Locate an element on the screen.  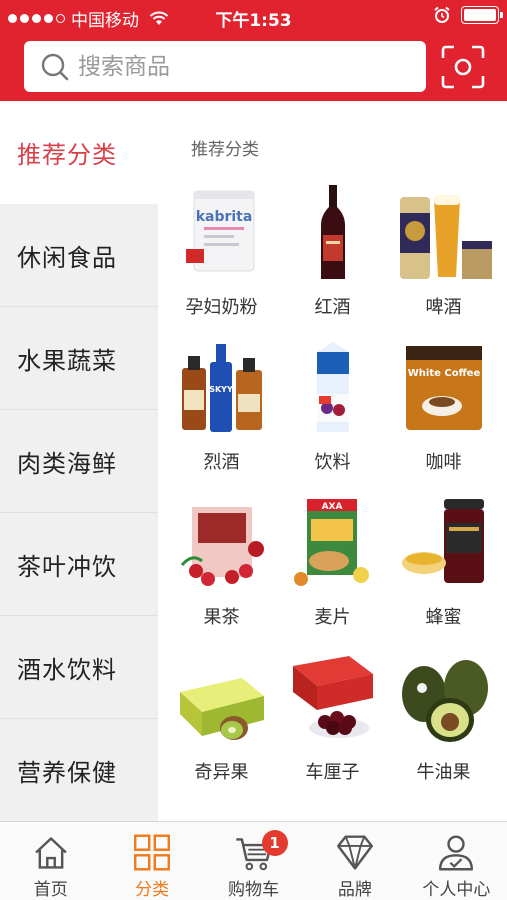
sidebar-item-label: 肉类海鲜 is located at coordinates (67, 463).